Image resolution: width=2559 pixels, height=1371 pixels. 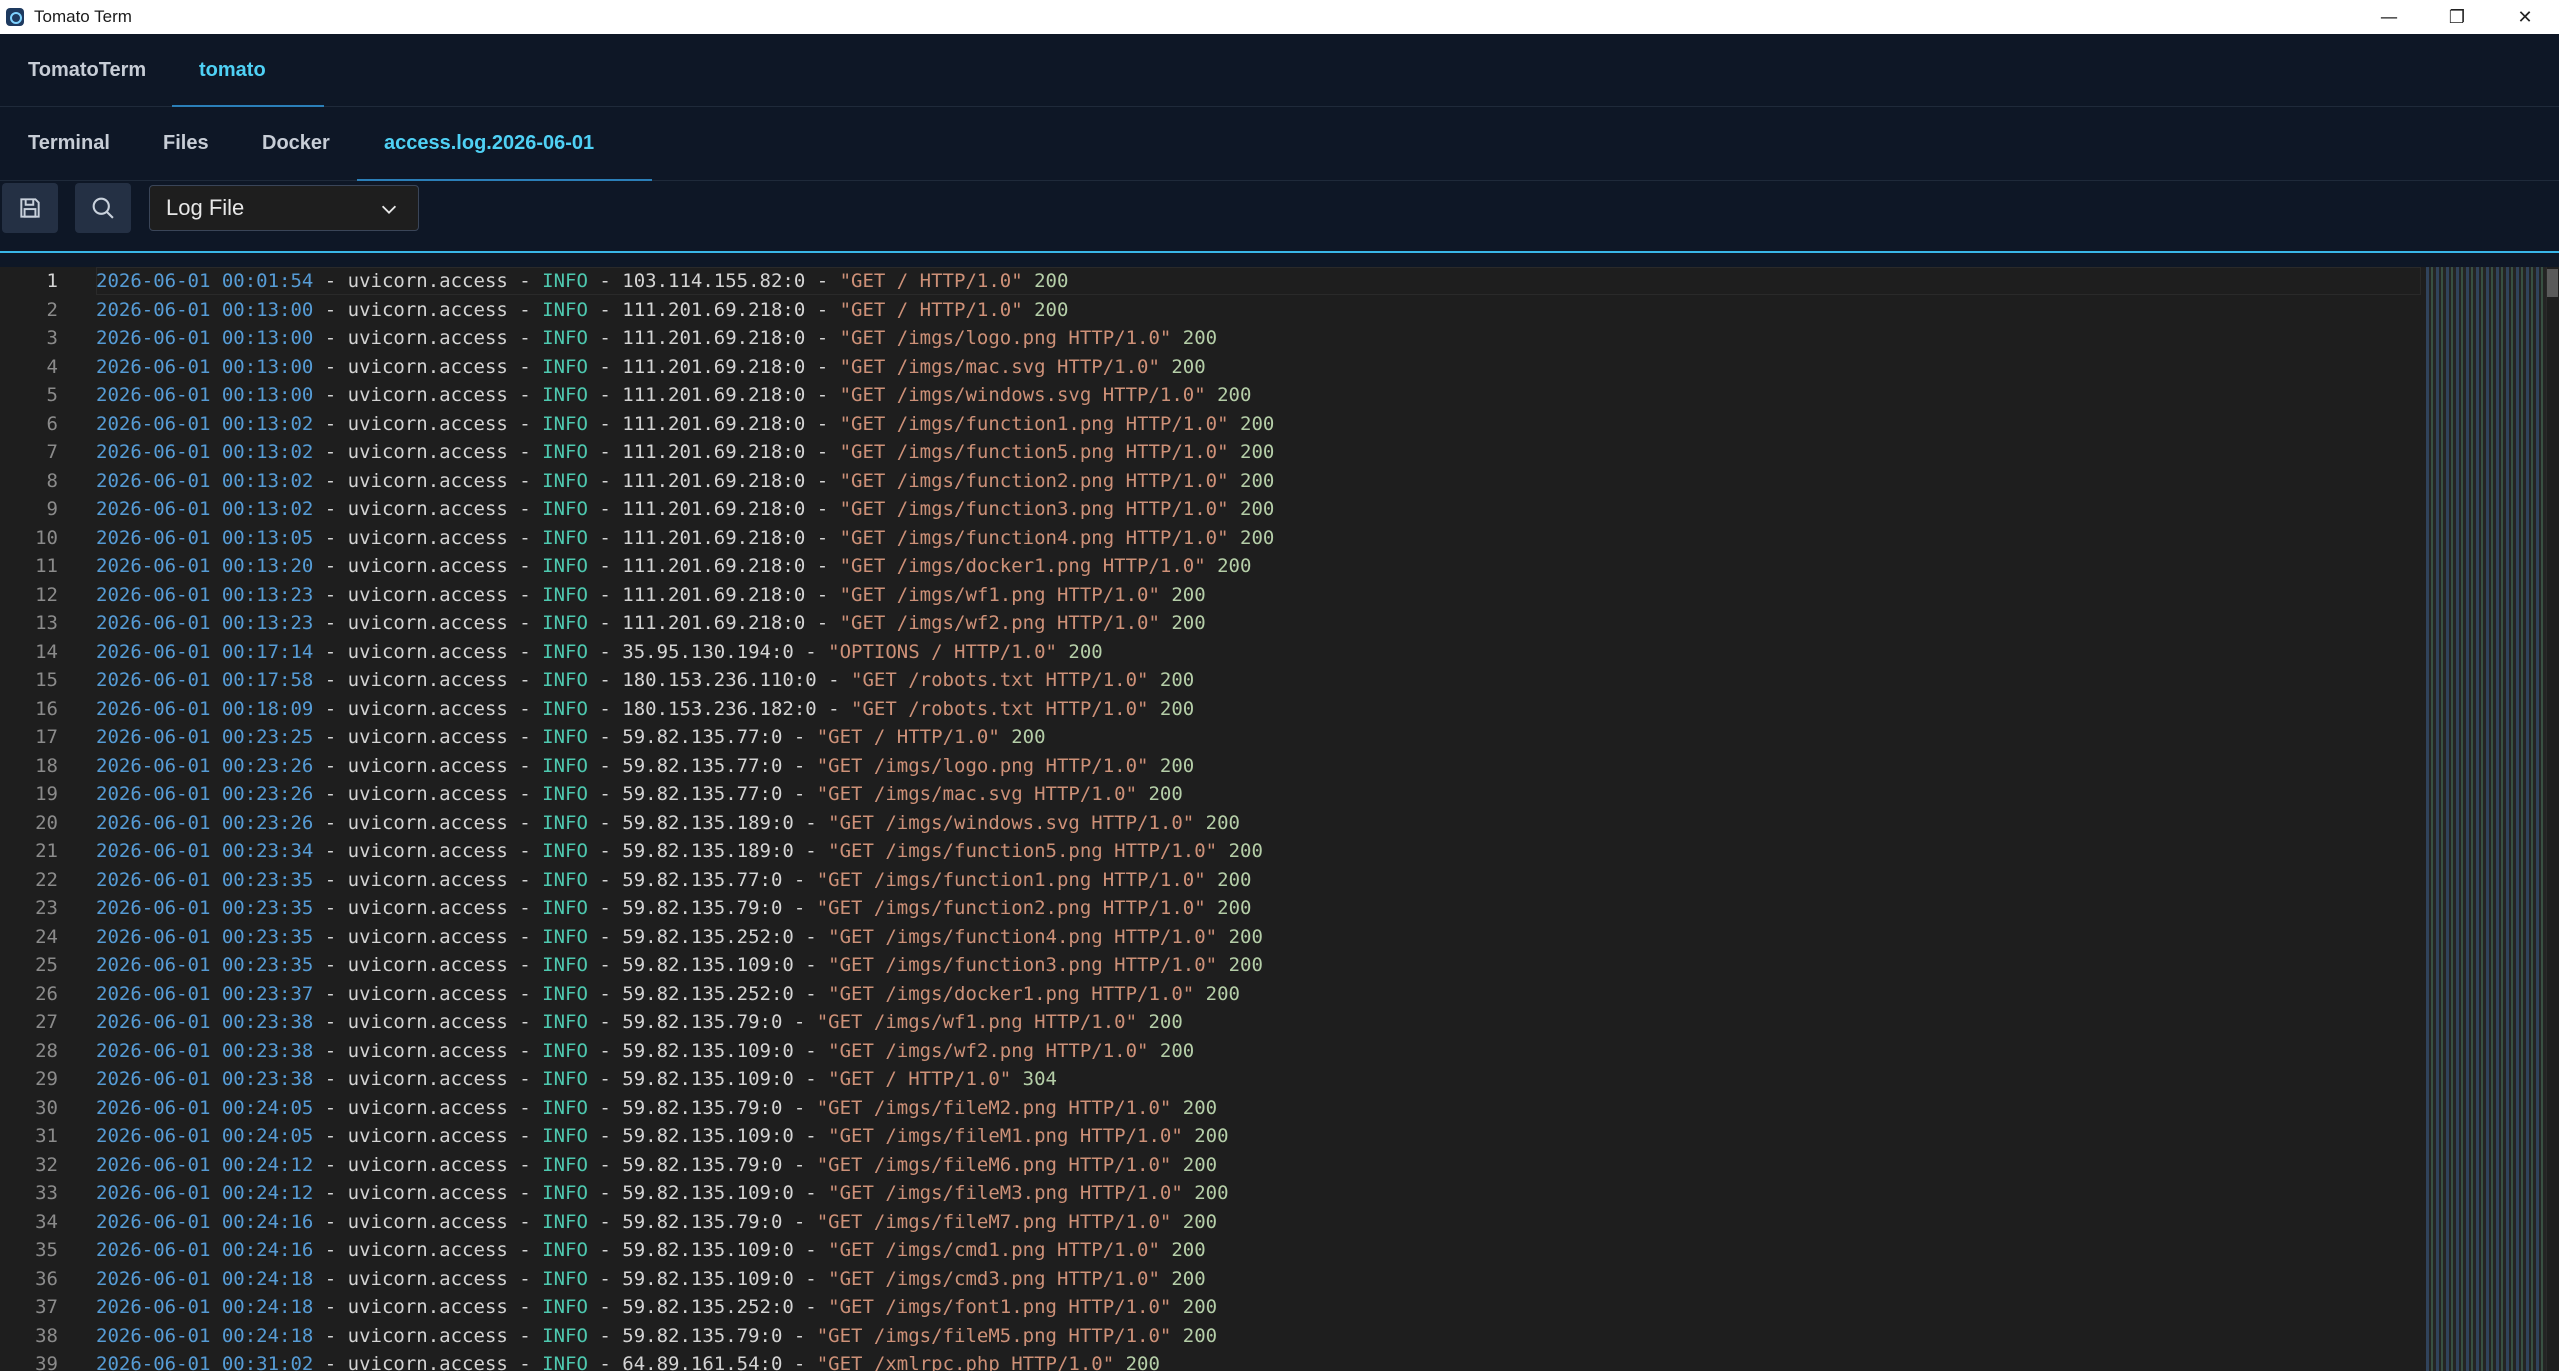 I want to click on maximize-button: ❐, so click(x=2457, y=17).